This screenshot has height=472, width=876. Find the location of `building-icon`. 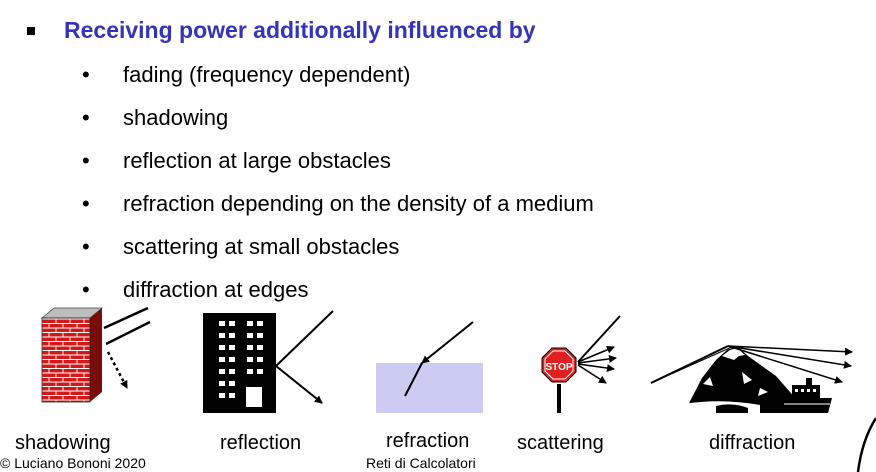

building-icon is located at coordinates (239, 363).